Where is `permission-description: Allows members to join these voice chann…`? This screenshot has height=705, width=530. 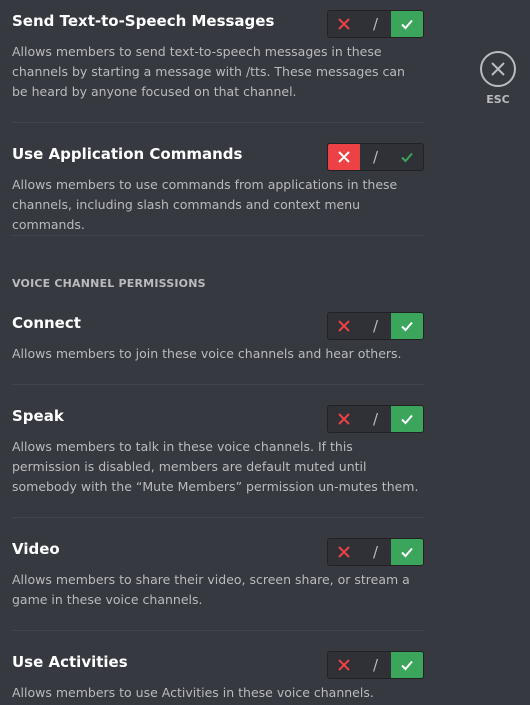 permission-description: Allows members to join these voice chann… is located at coordinates (207, 353).